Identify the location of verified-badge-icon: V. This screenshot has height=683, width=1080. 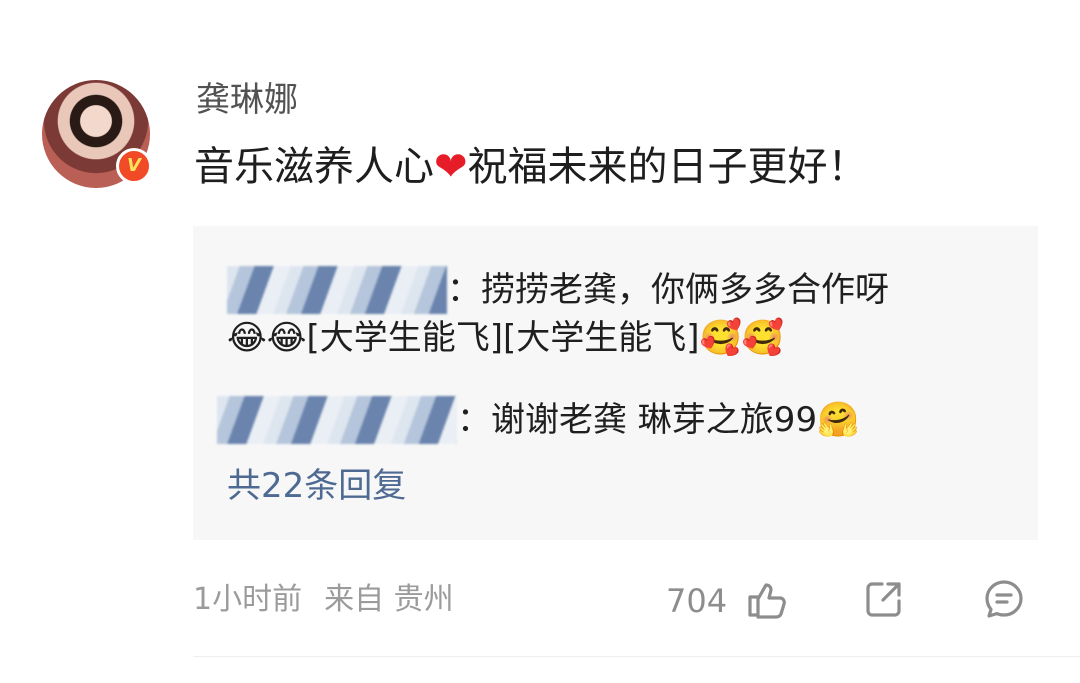
(134, 166).